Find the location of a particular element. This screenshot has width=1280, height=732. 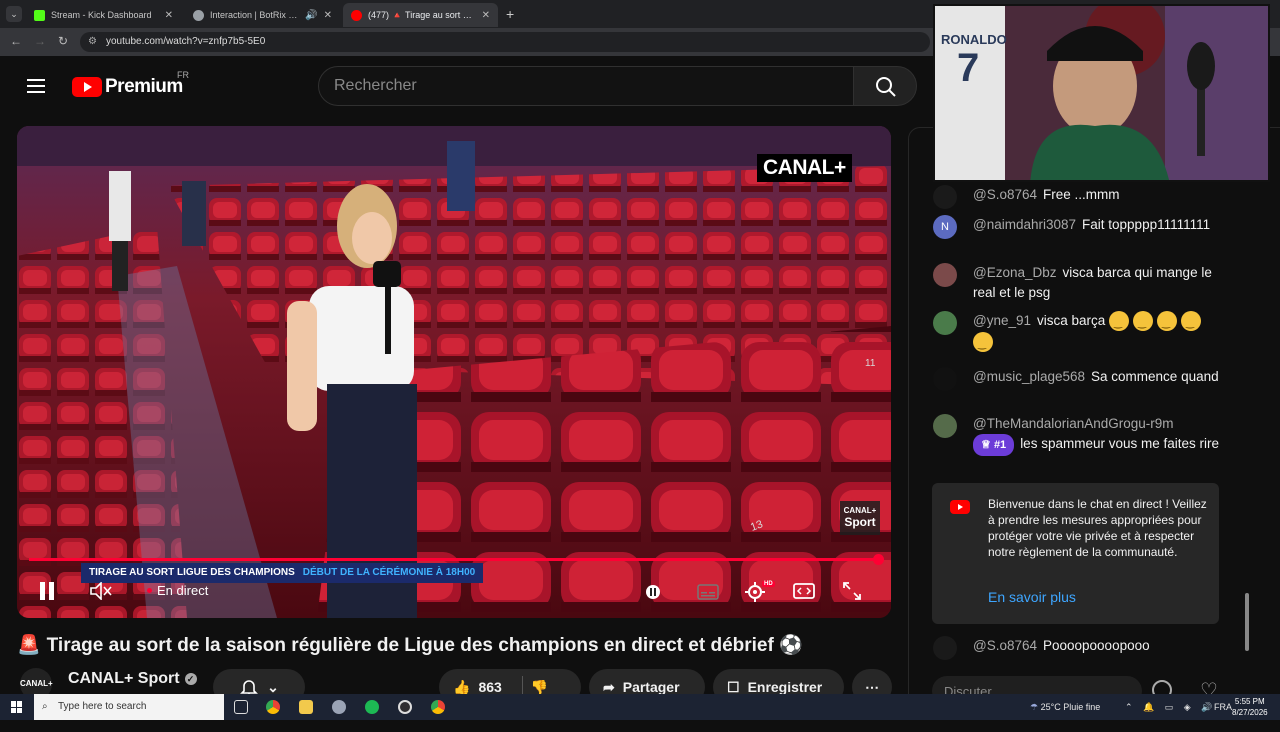

thumbs-down-icon: 👎 is located at coordinates (539, 687).